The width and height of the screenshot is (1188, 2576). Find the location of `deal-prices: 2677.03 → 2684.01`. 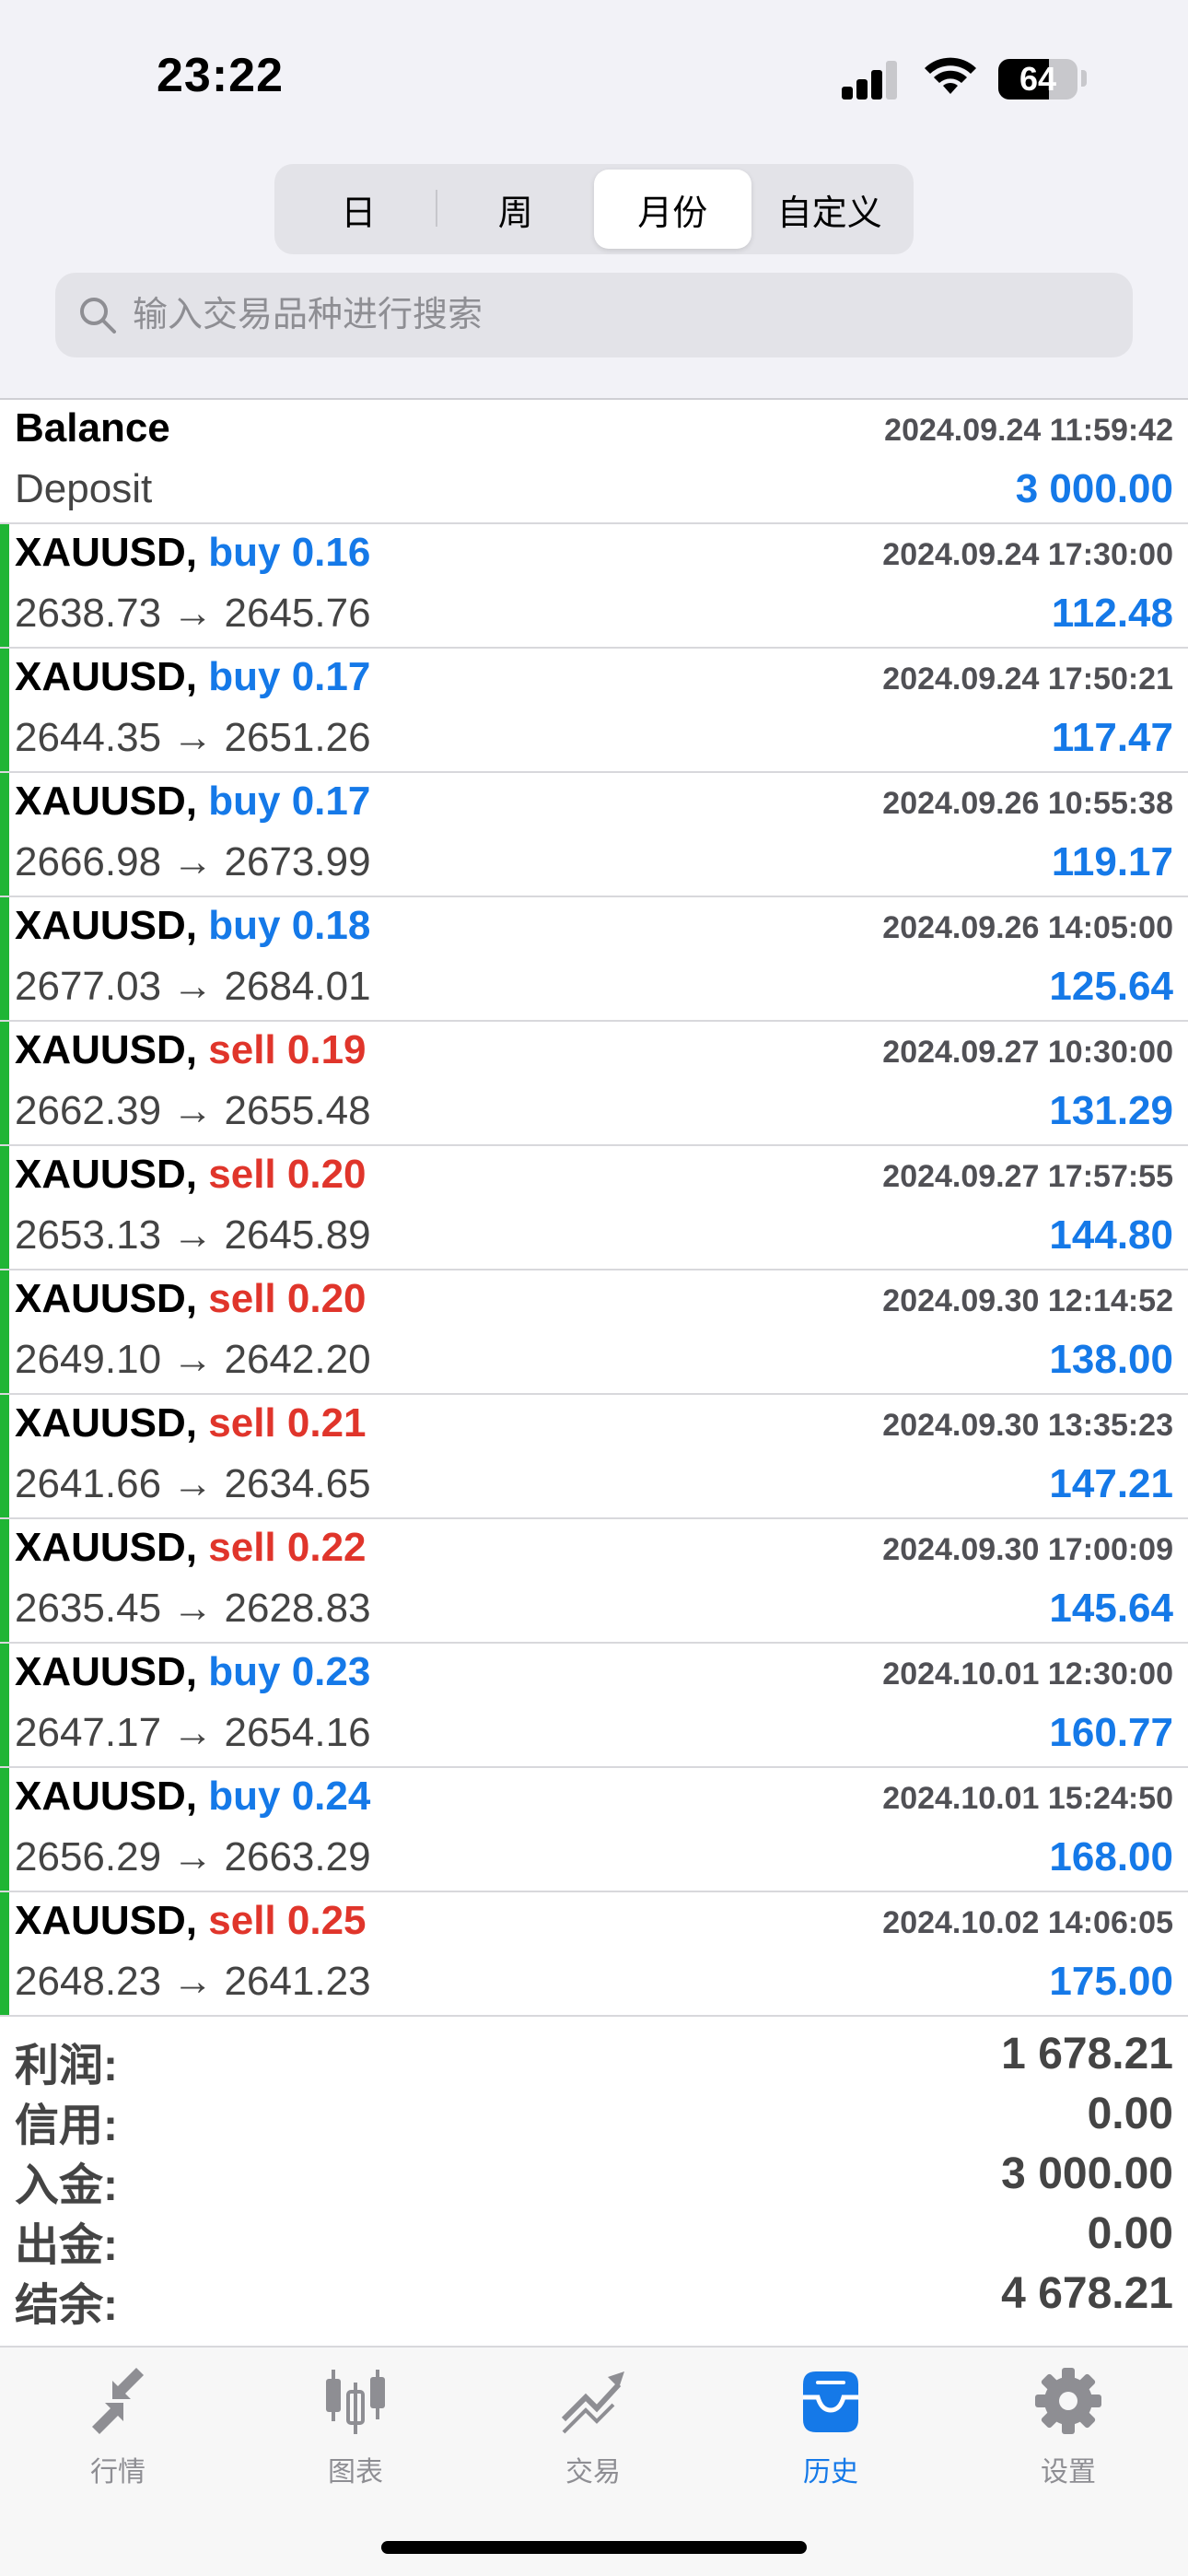

deal-prices: 2677.03 → 2684.01 is located at coordinates (193, 986).